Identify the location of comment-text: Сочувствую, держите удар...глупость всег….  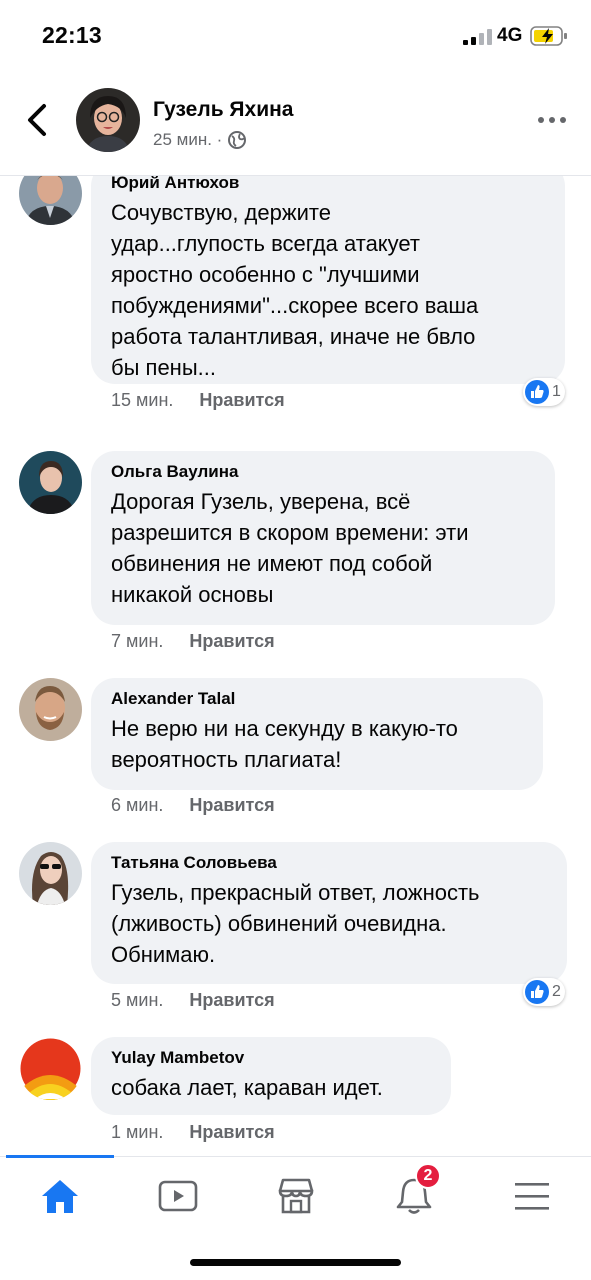
(295, 290).